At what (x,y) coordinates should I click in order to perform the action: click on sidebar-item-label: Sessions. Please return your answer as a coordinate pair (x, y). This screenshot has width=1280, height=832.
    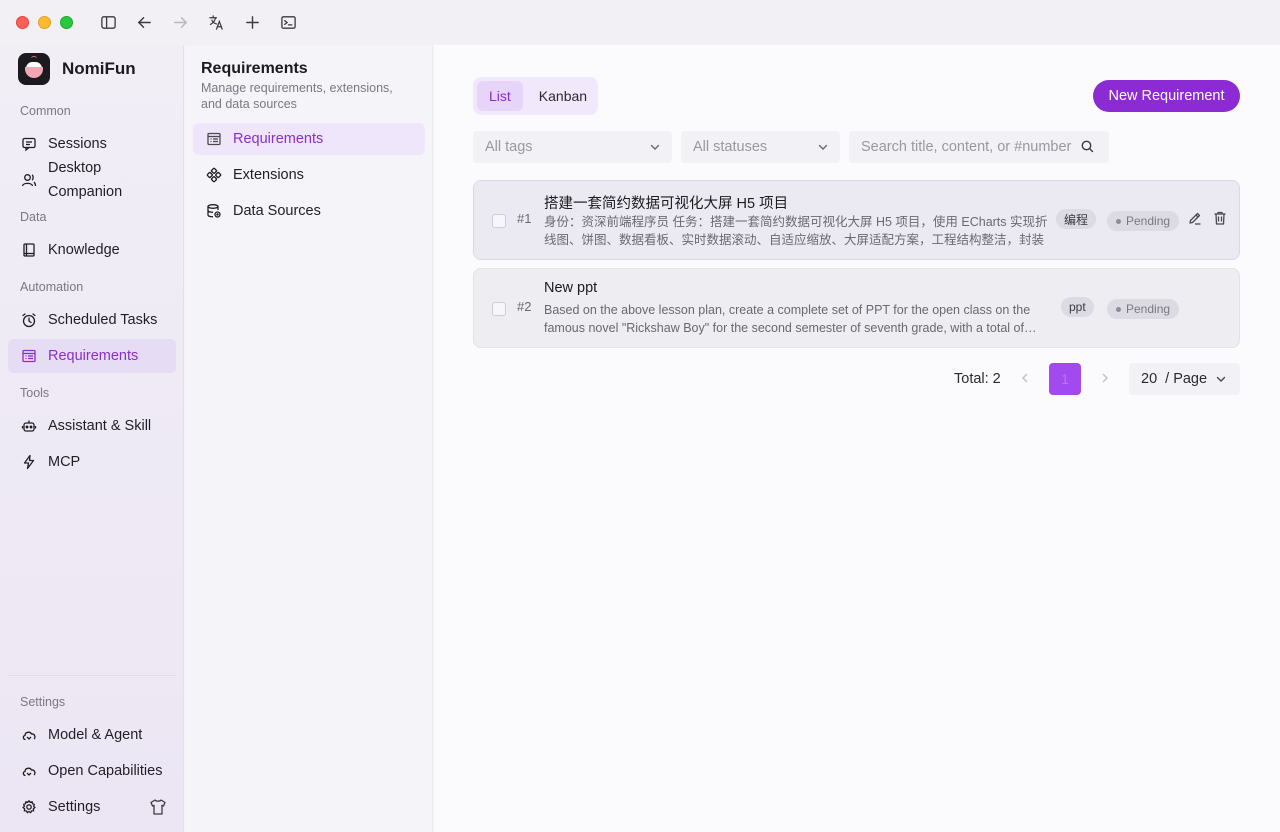
    Looking at the image, I should click on (77, 144).